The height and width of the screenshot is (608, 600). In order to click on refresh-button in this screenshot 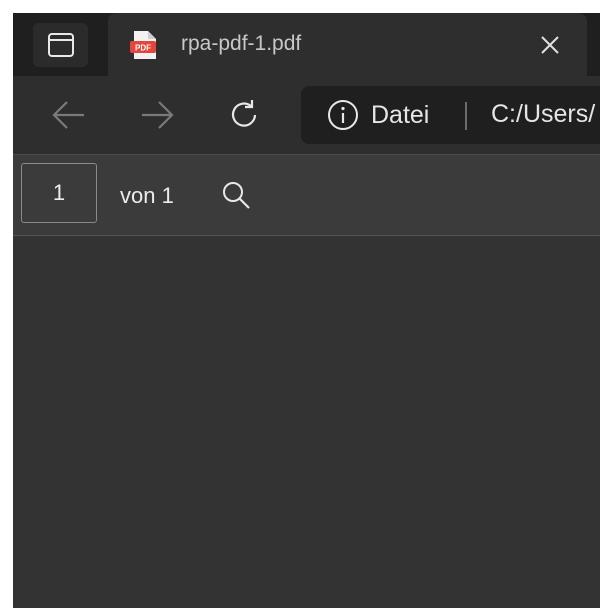, I will do `click(244, 115)`.